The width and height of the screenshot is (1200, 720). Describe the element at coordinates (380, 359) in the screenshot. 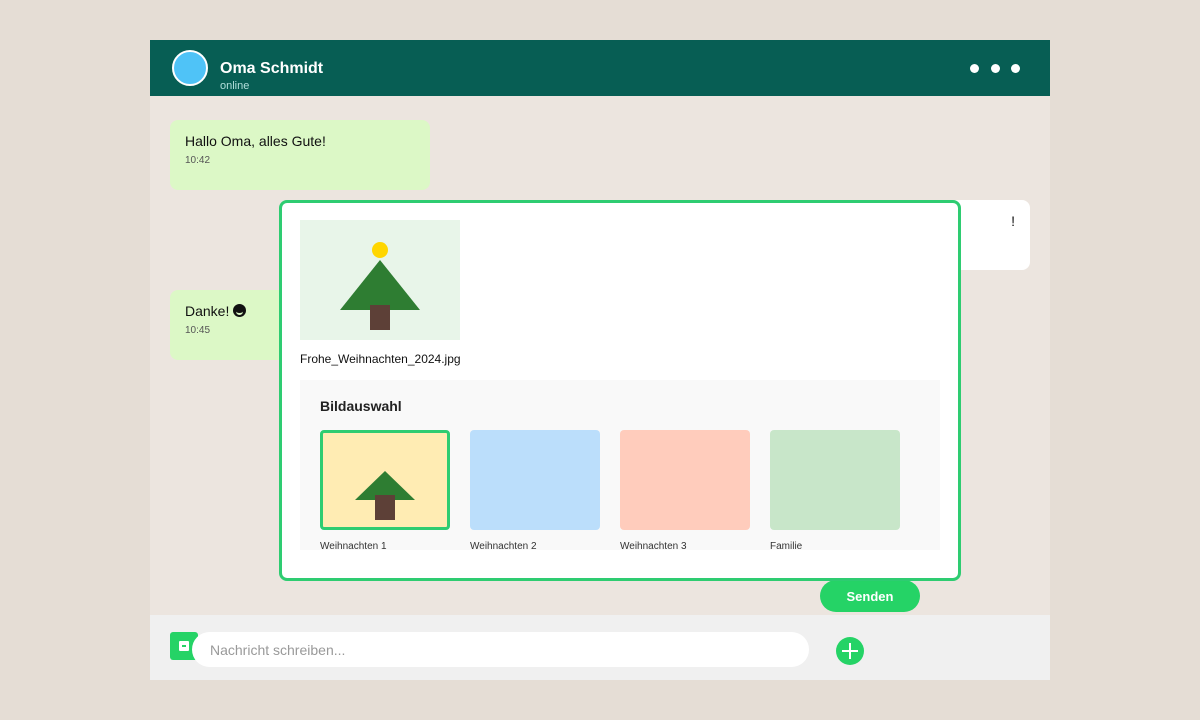

I see `attachment-filename: Frohe_Weihnachten_2024.jpg` at that location.